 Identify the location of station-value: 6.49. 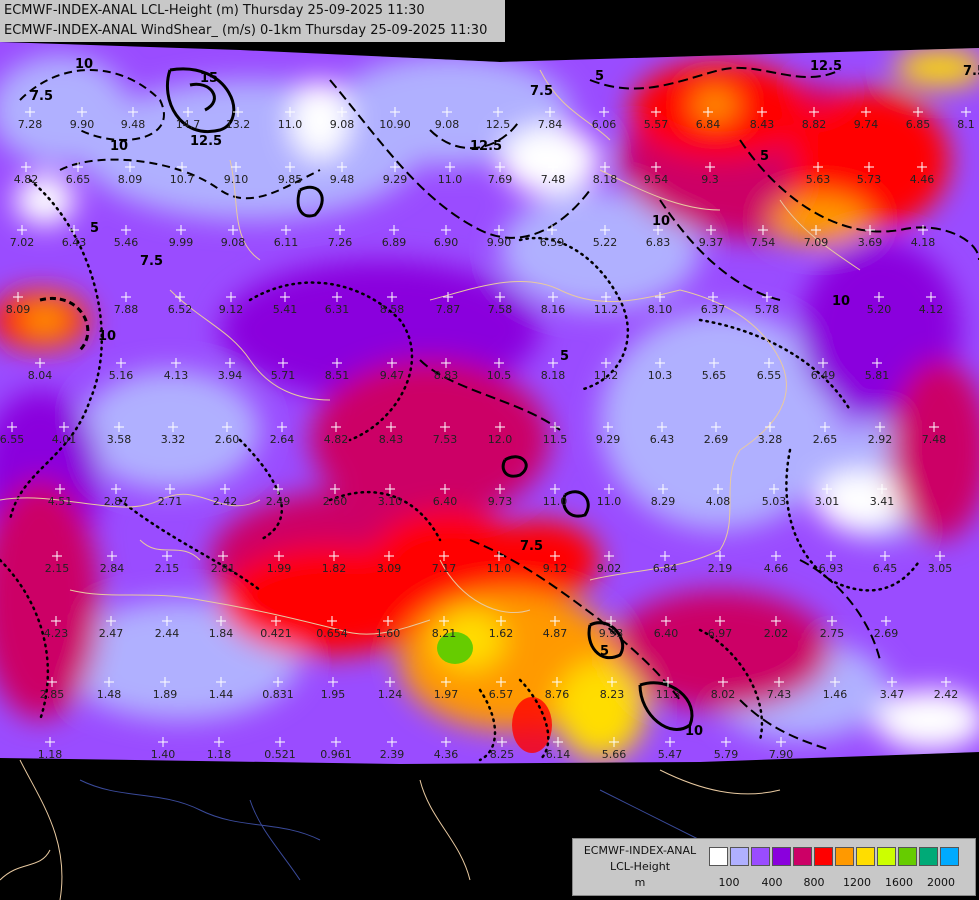
(823, 375).